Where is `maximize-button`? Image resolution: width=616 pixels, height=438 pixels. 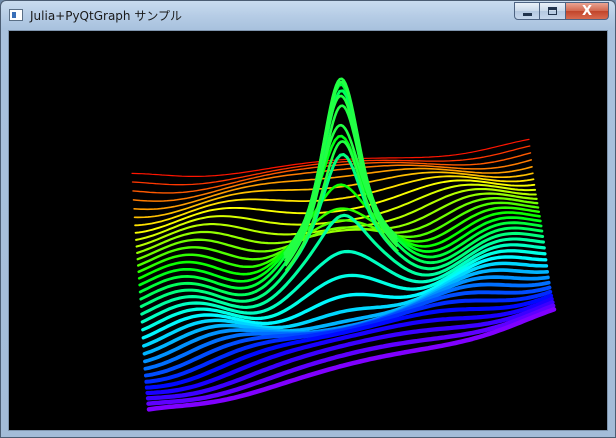
maximize-button is located at coordinates (553, 11).